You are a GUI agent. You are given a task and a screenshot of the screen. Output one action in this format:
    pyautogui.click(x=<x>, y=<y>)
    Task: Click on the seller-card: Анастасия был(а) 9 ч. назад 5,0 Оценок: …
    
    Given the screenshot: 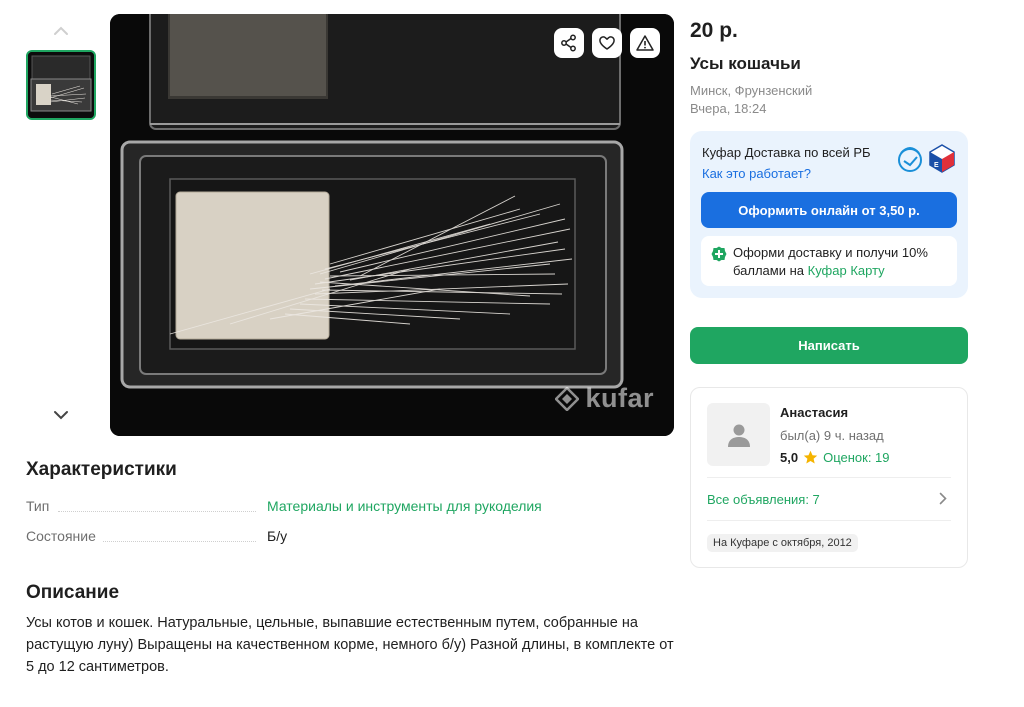 What is the action you would take?
    pyautogui.click(x=829, y=477)
    